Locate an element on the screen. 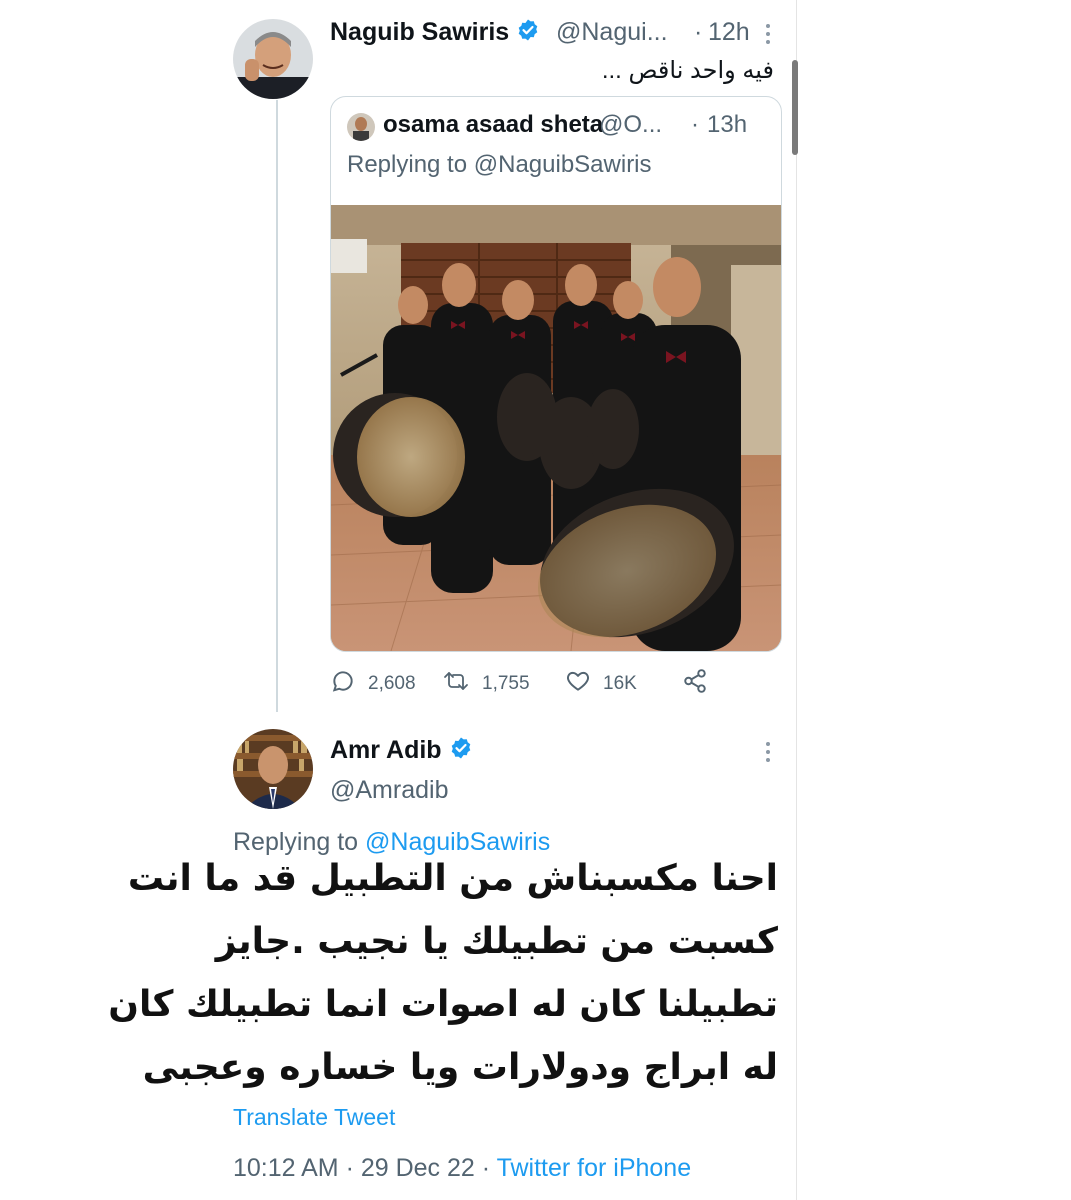  replying-handle: @NaguibSawiris is located at coordinates (562, 164).